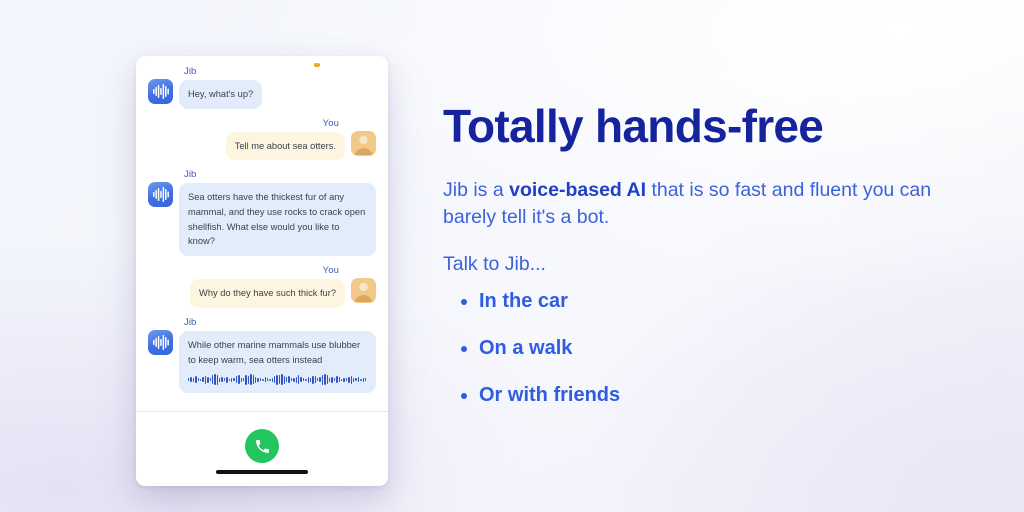  Describe the element at coordinates (476, 189) in the screenshot. I see `lede-before: Jib is a` at that location.